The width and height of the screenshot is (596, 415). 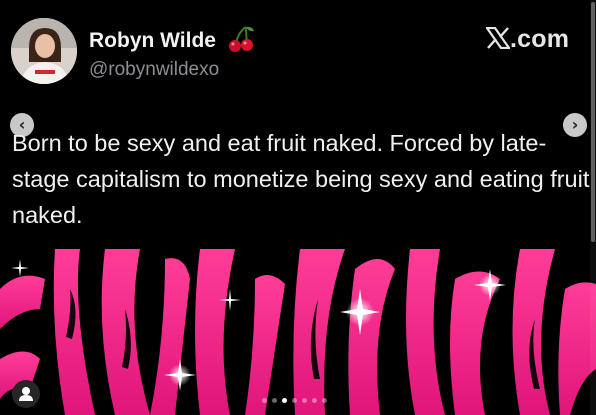 I want to click on carousel-next-button: ›, so click(x=575, y=125).